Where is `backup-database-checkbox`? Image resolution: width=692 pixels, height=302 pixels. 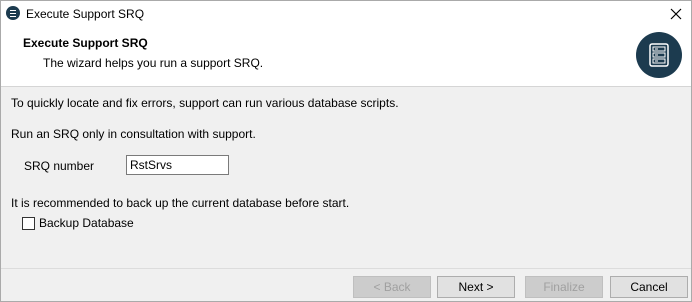
backup-database-checkbox is located at coordinates (28, 223).